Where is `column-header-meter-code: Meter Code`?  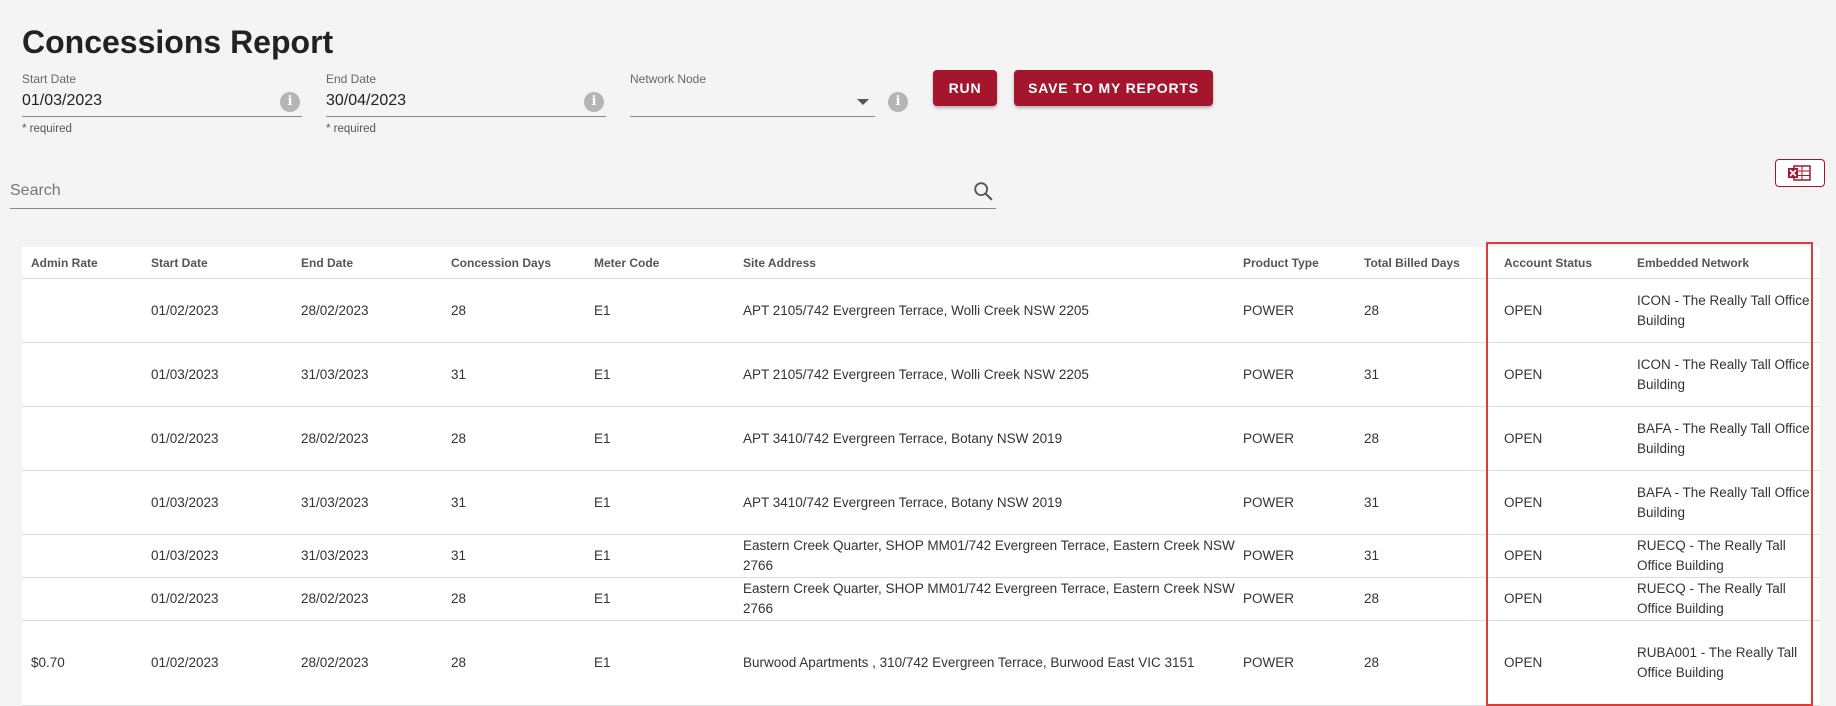
column-header-meter-code: Meter Code is located at coordinates (664, 262).